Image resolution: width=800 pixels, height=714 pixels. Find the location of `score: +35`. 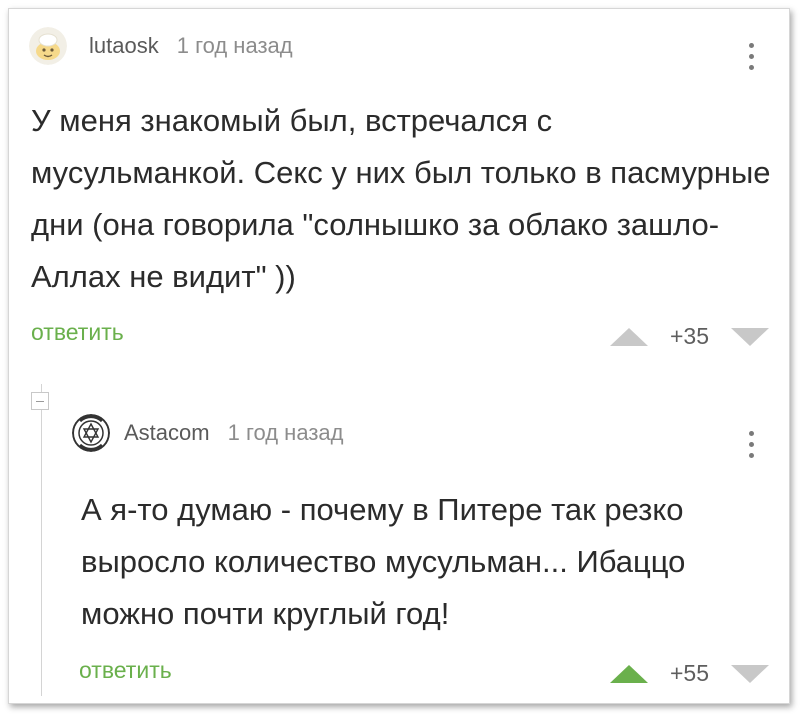

score: +35 is located at coordinates (689, 336).